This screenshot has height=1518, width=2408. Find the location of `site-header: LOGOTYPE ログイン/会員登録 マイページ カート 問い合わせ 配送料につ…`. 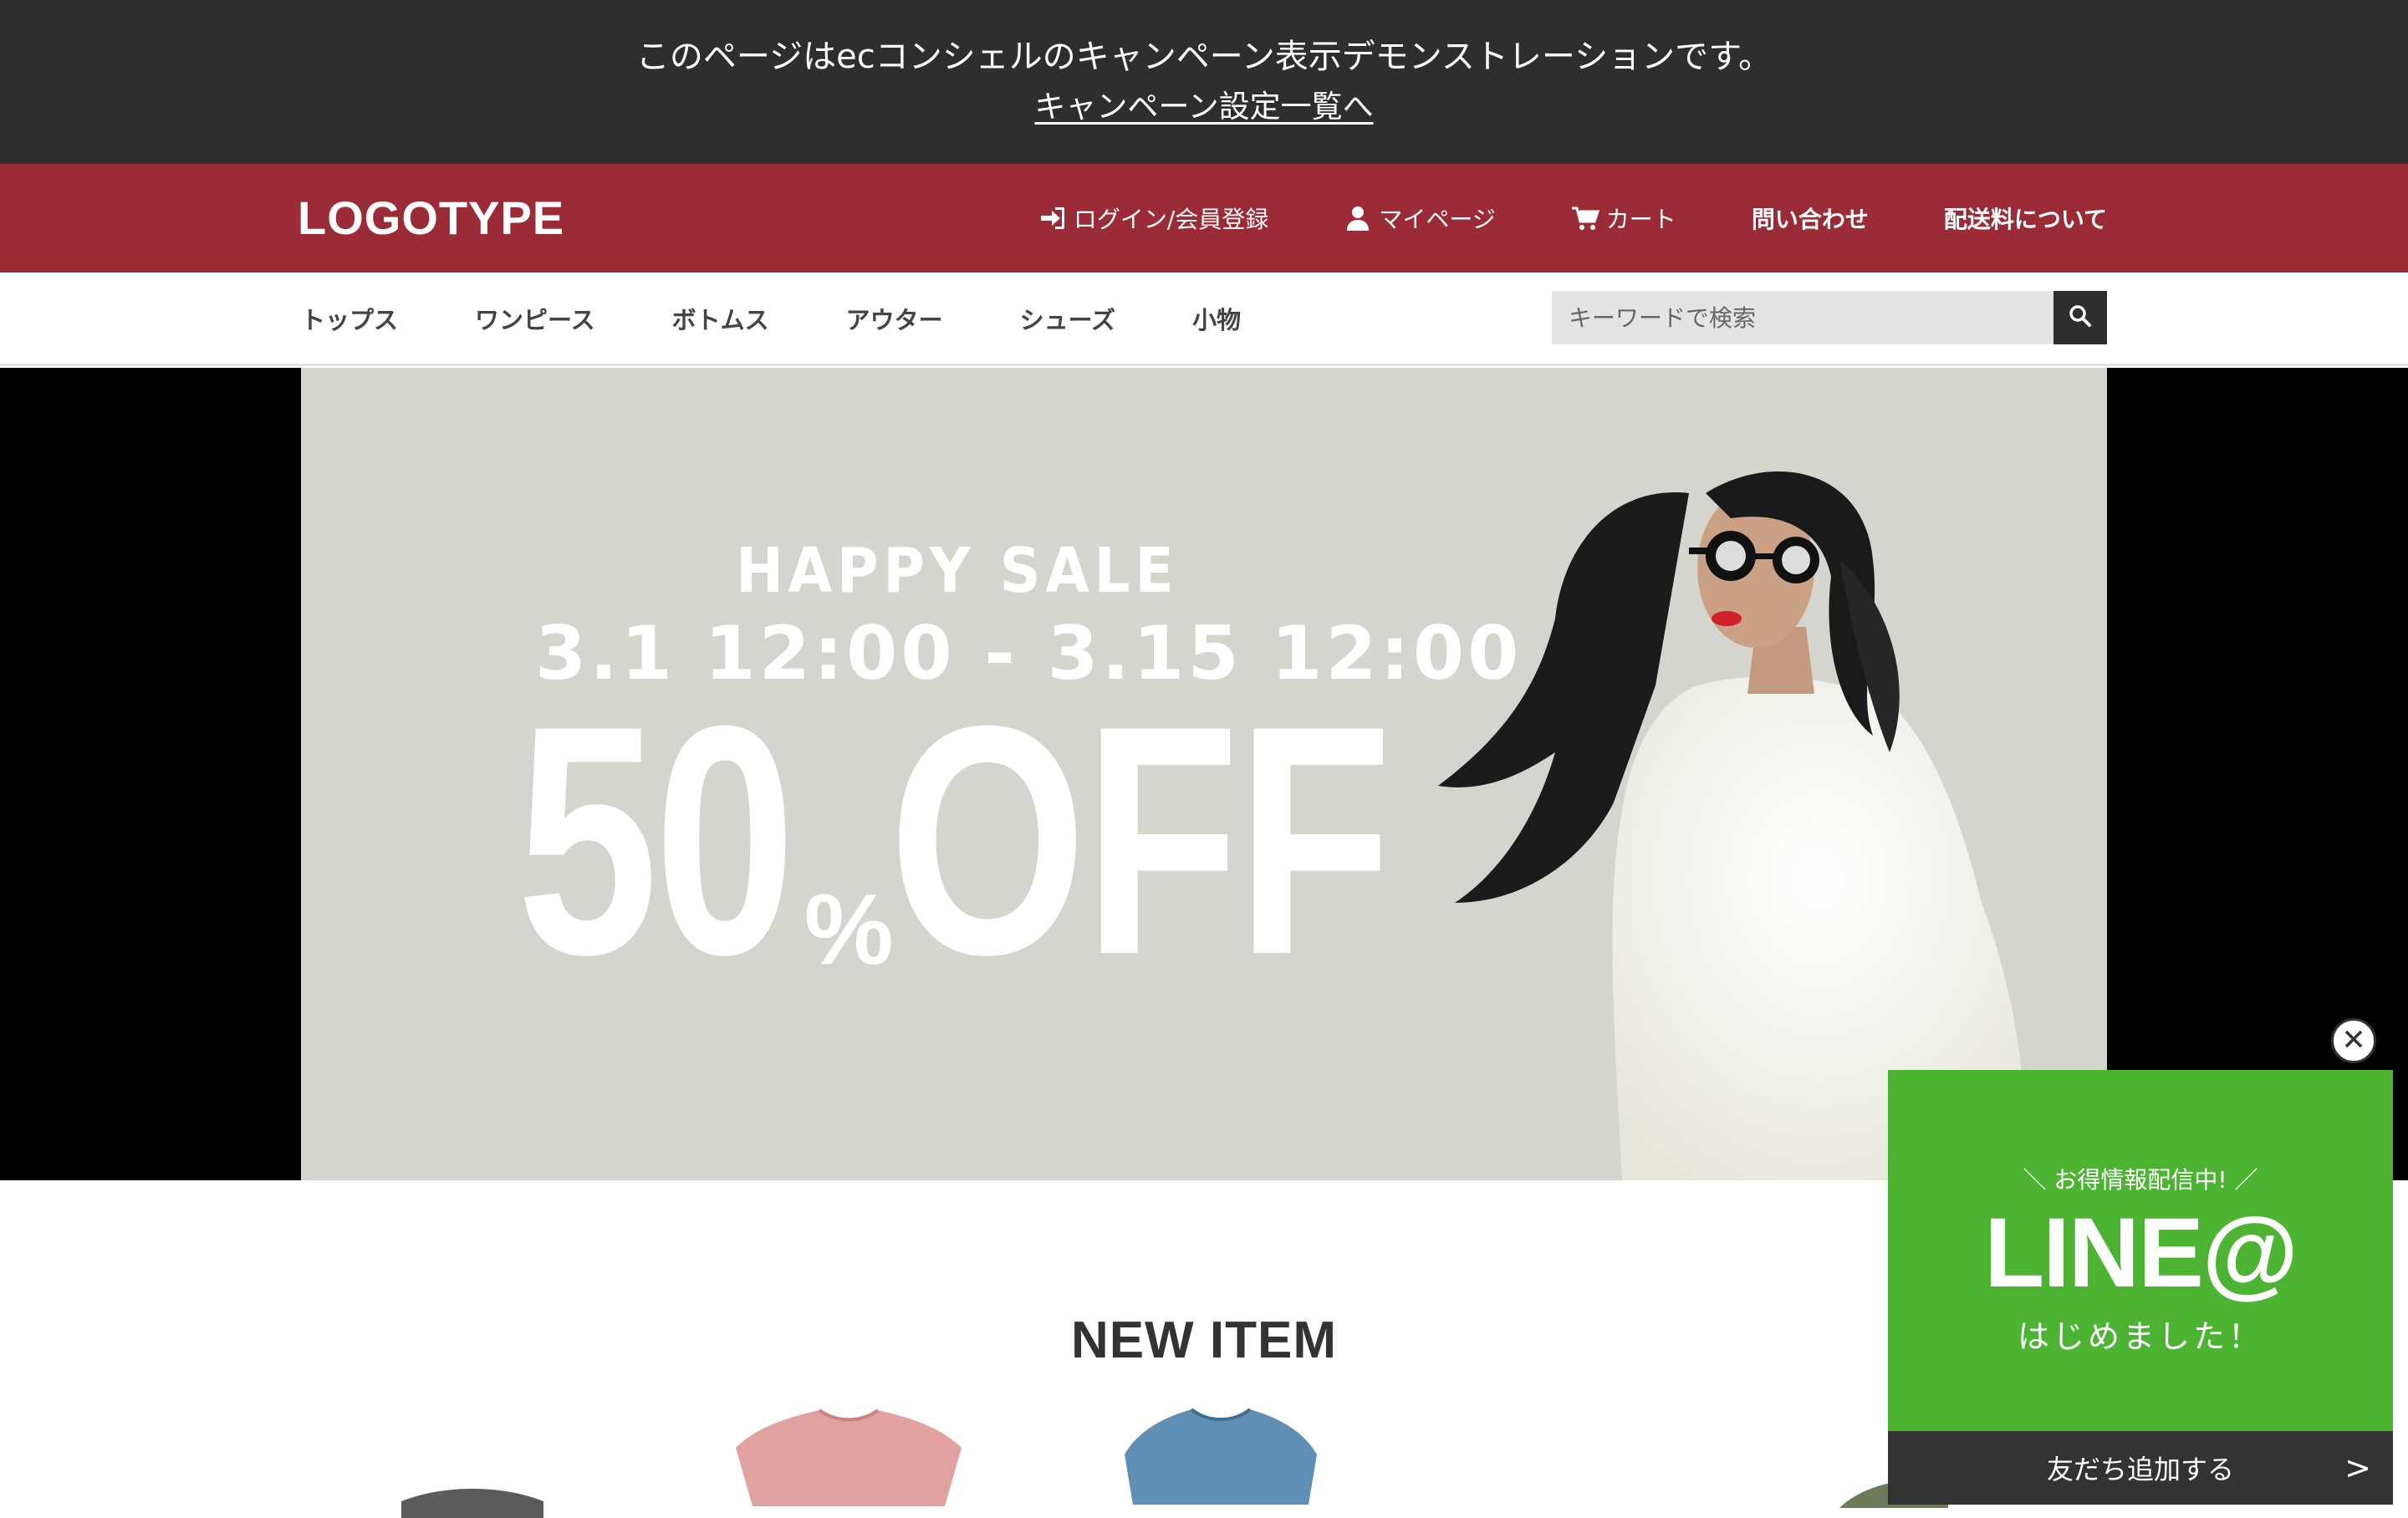

site-header: LOGOTYPE ログイン/会員登録 マイページ カート 問い合わせ 配送料につ… is located at coordinates (1204, 218).